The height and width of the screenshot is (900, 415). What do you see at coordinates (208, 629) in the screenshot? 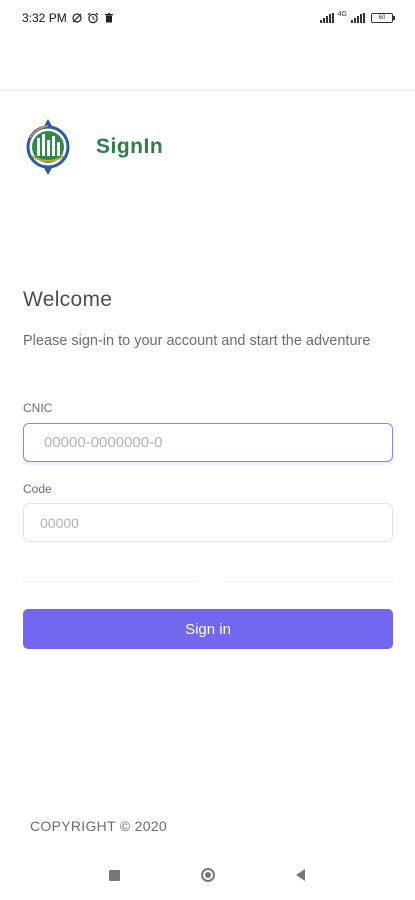
I see `sign-in-button: Sign in` at bounding box center [208, 629].